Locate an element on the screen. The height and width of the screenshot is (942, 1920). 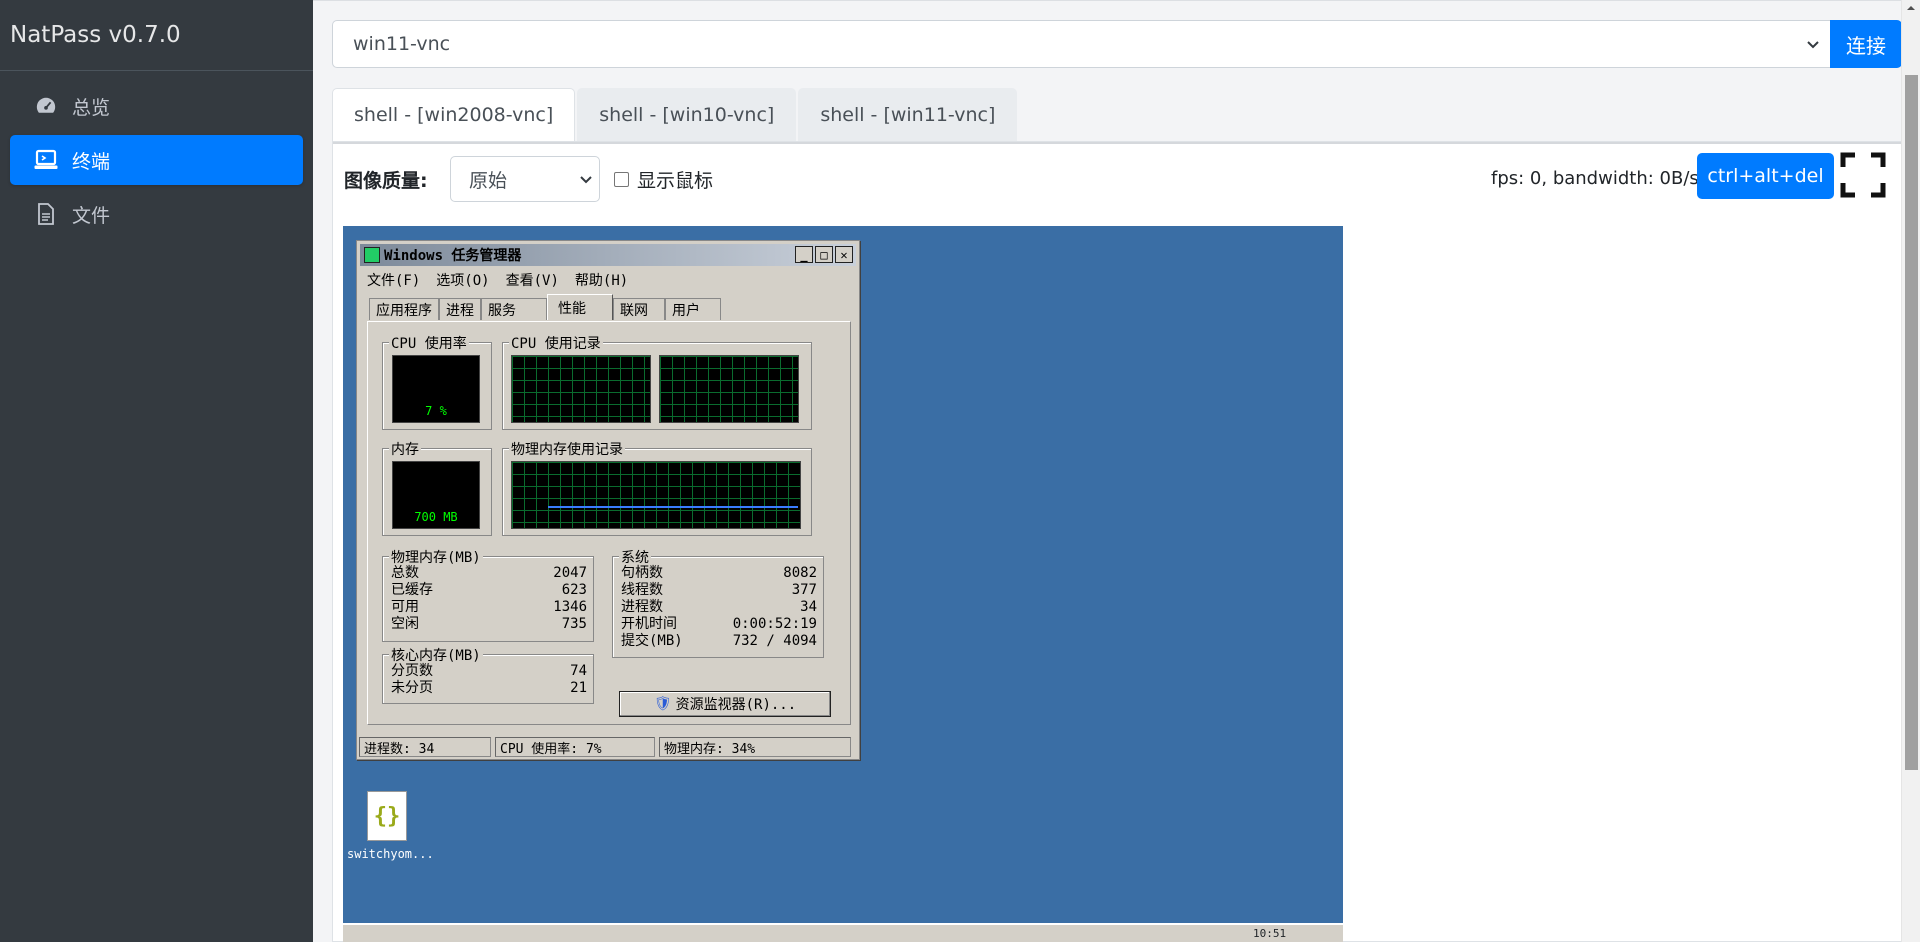
window-buttons: _ □ ✕ is located at coordinates (823, 254).